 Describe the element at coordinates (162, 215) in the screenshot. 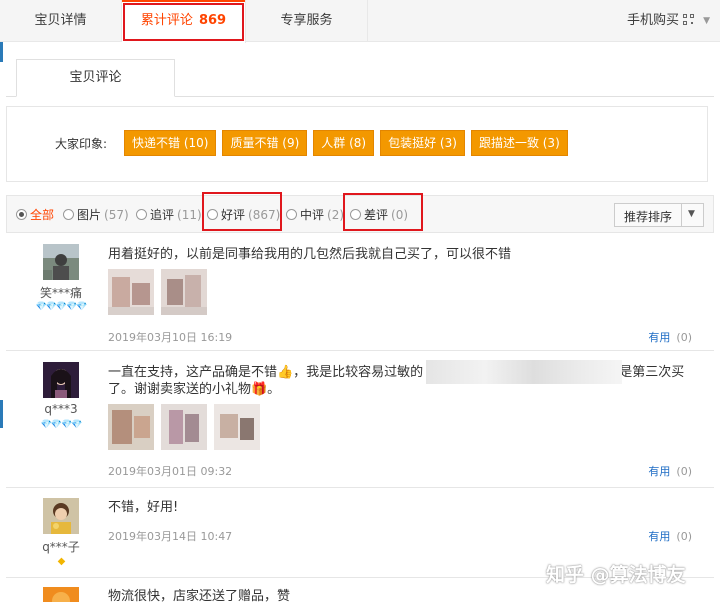

I see `filter-followup-label: 追评` at that location.